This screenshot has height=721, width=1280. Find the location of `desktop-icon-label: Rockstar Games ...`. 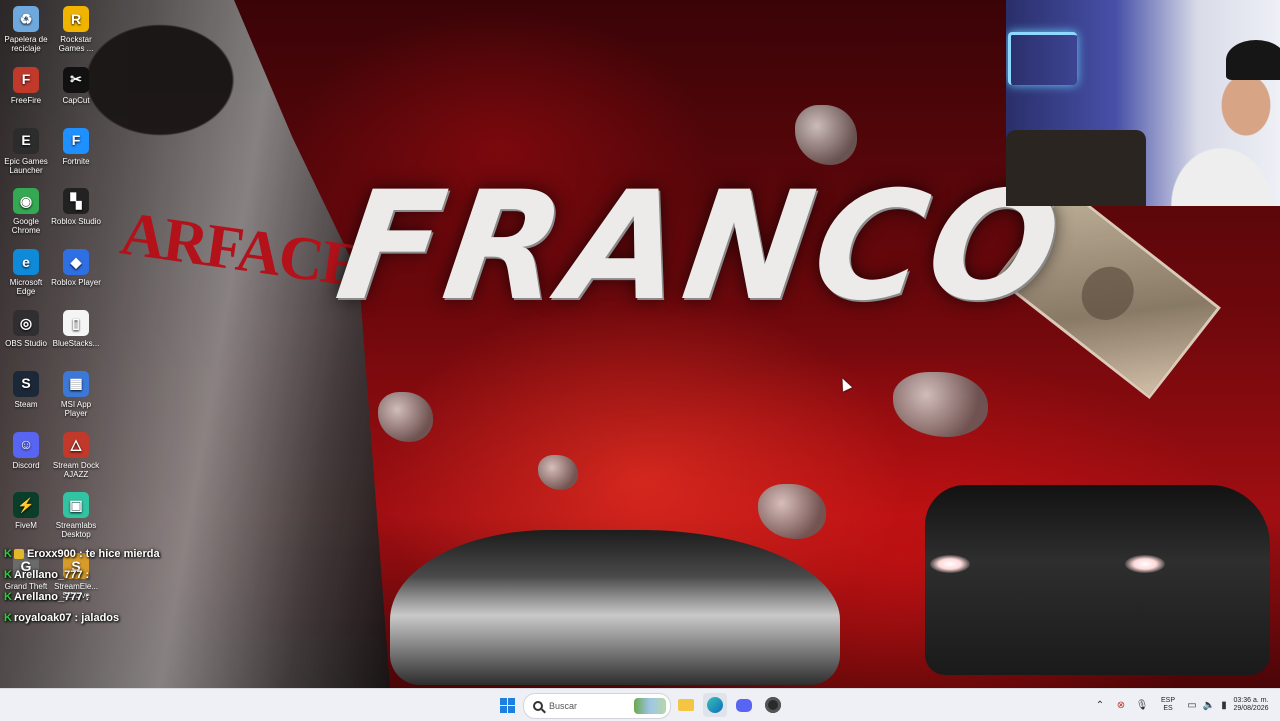

desktop-icon-label: Rockstar Games ... is located at coordinates (76, 44).